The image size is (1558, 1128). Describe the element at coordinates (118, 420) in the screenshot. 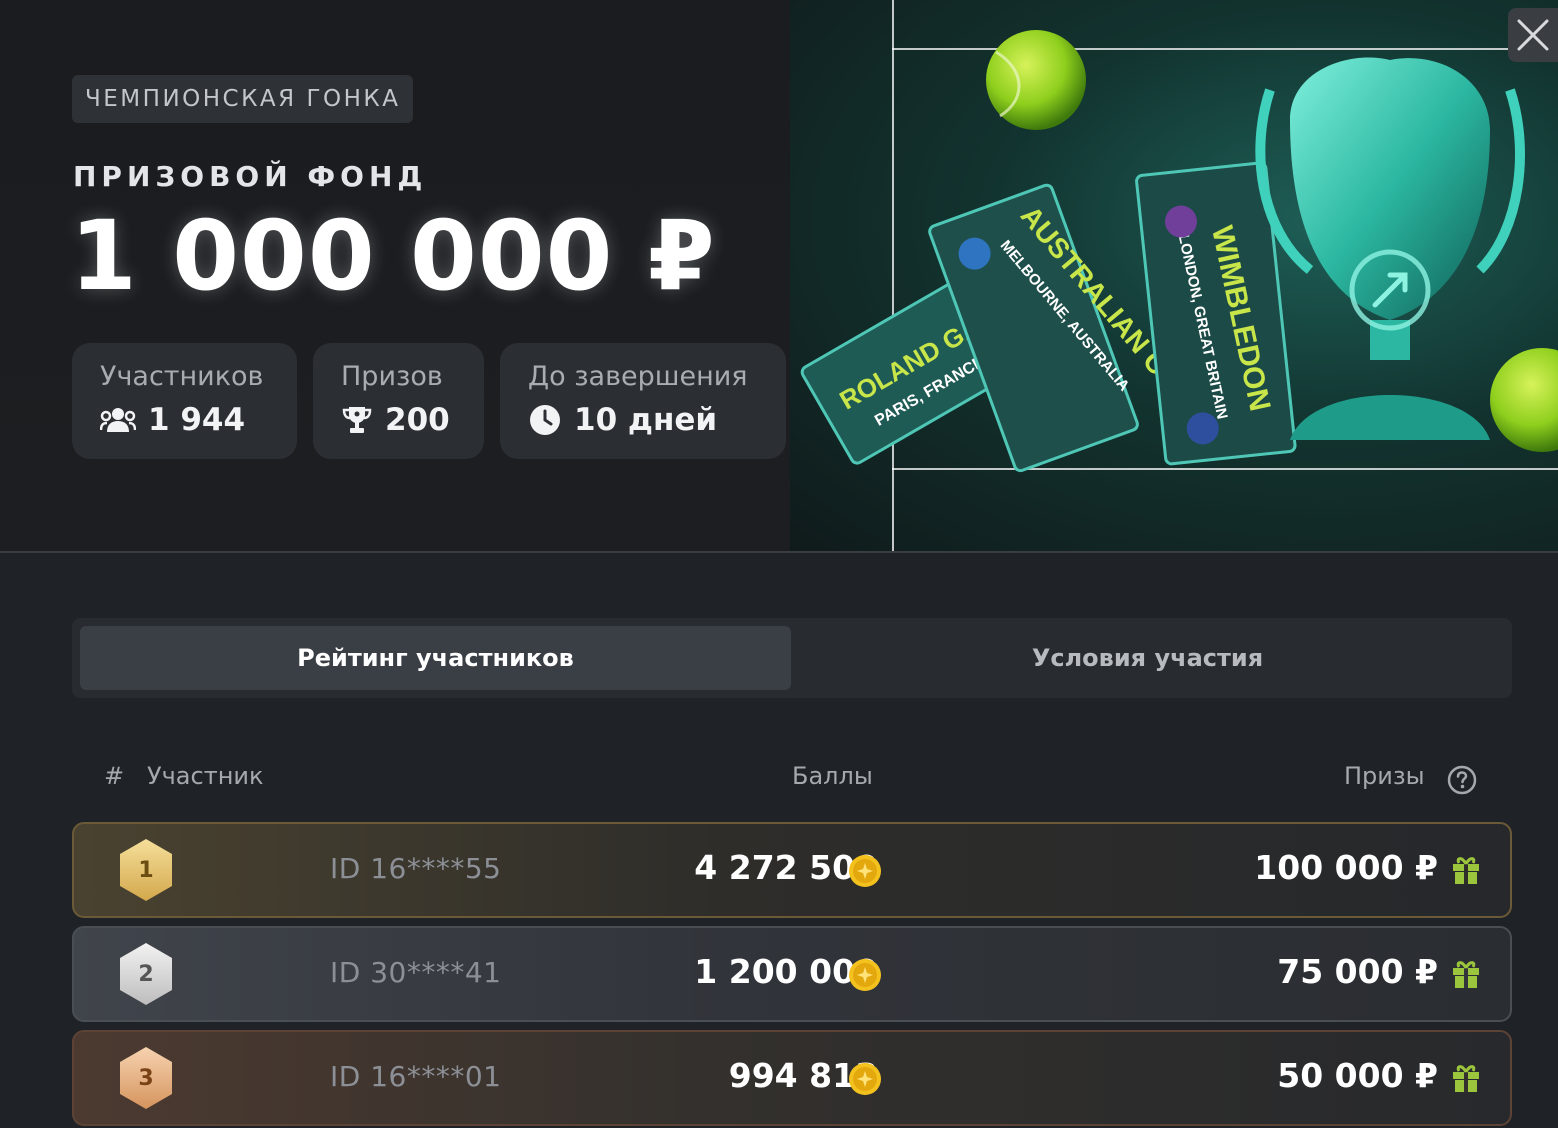

I see `users-icon` at that location.